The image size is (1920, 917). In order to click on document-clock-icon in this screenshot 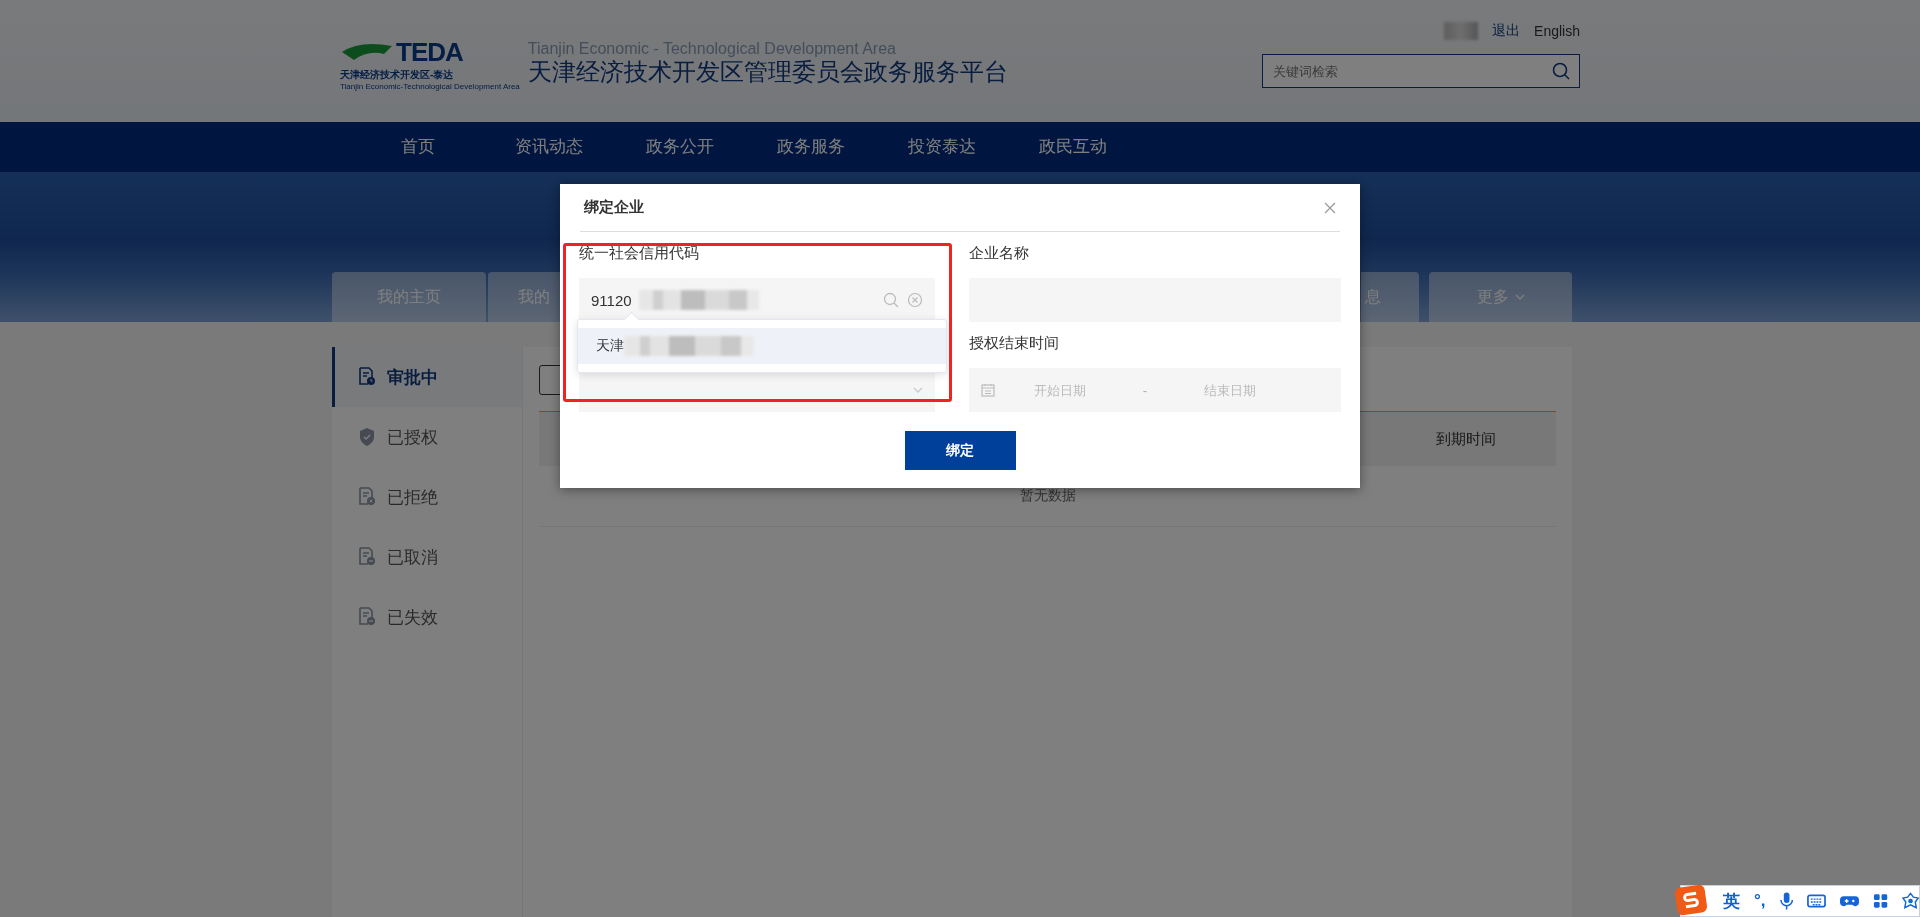, I will do `click(367, 377)`.